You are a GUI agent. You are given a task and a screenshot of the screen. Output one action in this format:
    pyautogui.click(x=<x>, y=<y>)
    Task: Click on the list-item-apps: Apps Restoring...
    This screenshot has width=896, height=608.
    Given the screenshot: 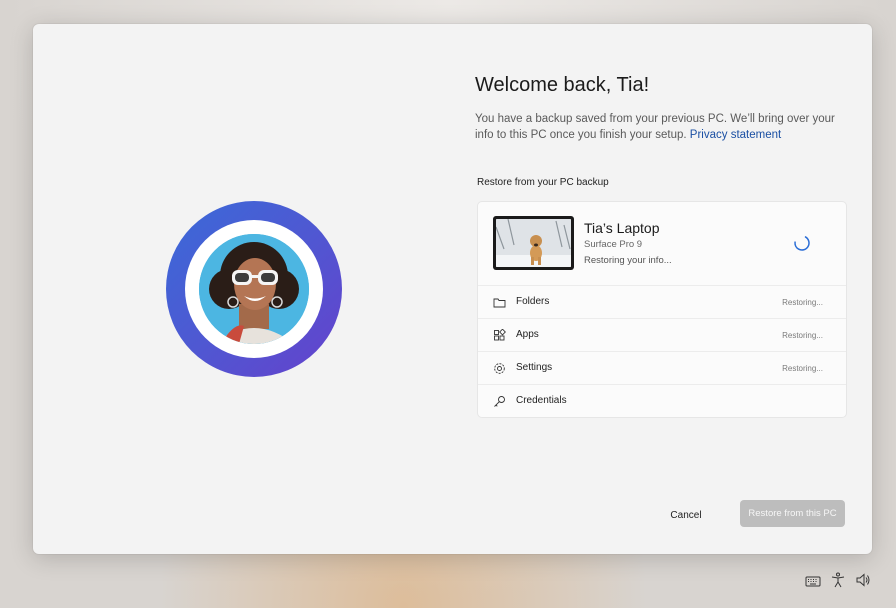 What is the action you would take?
    pyautogui.click(x=662, y=334)
    